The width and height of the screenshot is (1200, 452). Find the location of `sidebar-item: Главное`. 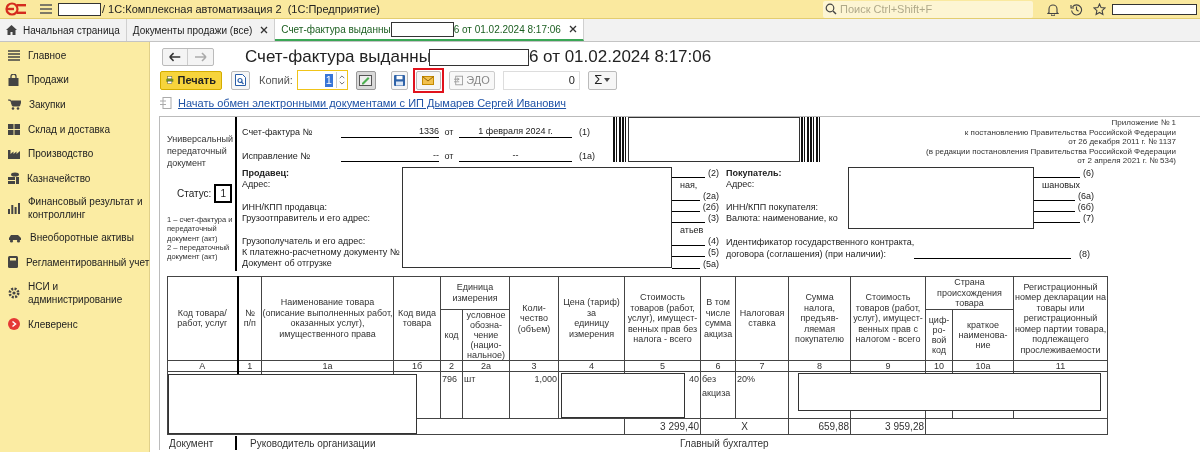

sidebar-item: Главное is located at coordinates (74, 55).